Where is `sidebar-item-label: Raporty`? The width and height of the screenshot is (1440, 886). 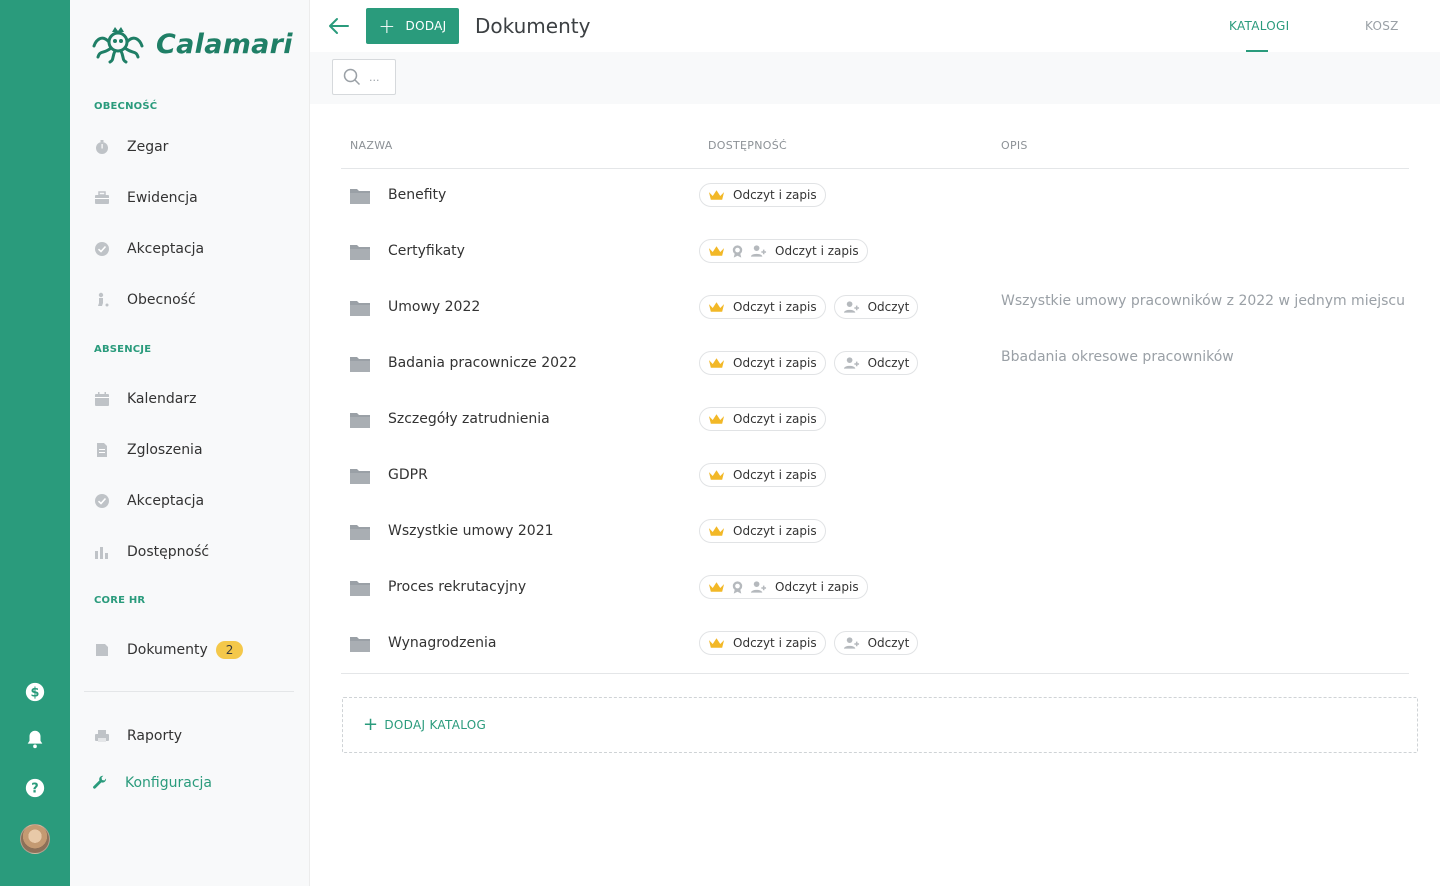 sidebar-item-label: Raporty is located at coordinates (154, 736).